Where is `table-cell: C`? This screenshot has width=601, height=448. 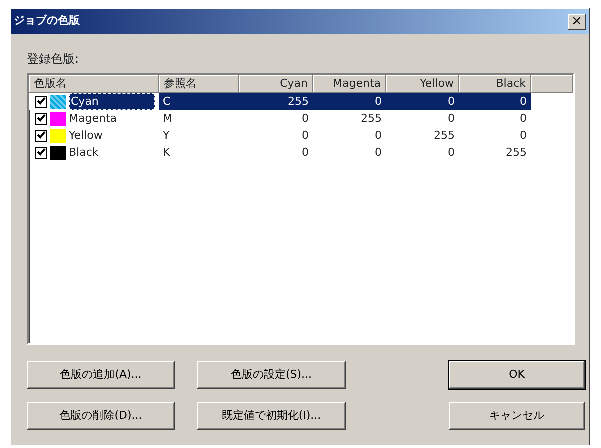 table-cell: C is located at coordinates (199, 101).